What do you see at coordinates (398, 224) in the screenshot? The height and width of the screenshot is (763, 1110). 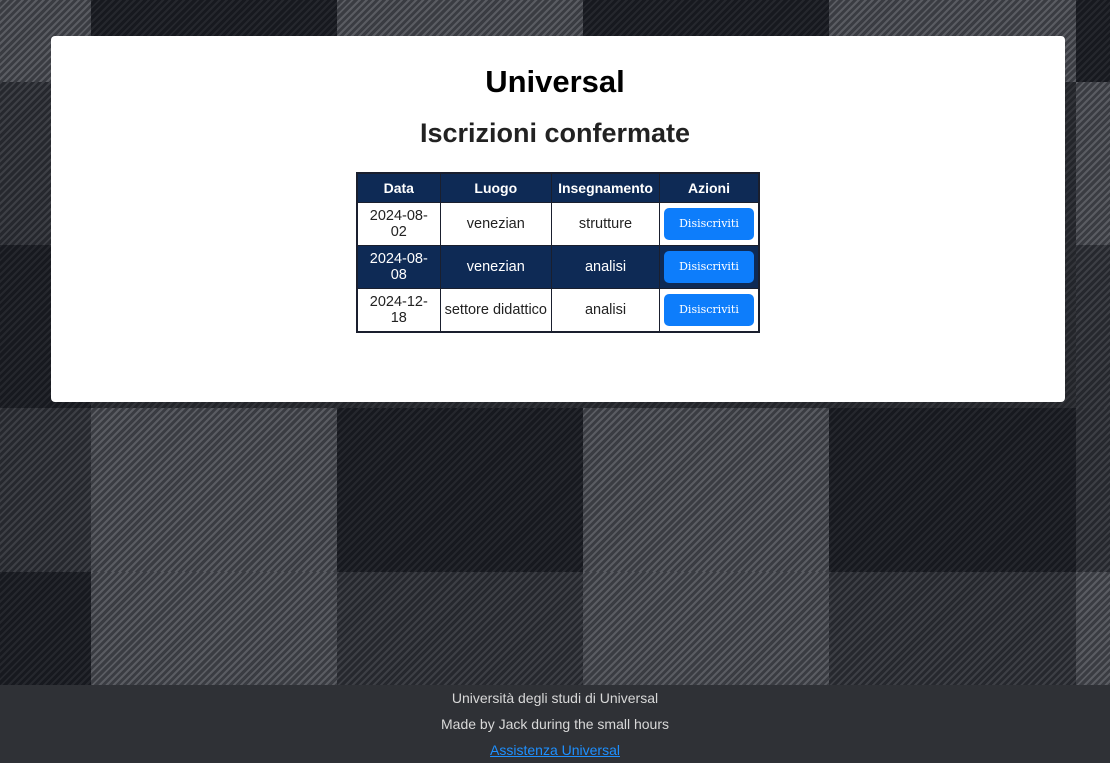 I see `cell-date: 2024-08-02` at bounding box center [398, 224].